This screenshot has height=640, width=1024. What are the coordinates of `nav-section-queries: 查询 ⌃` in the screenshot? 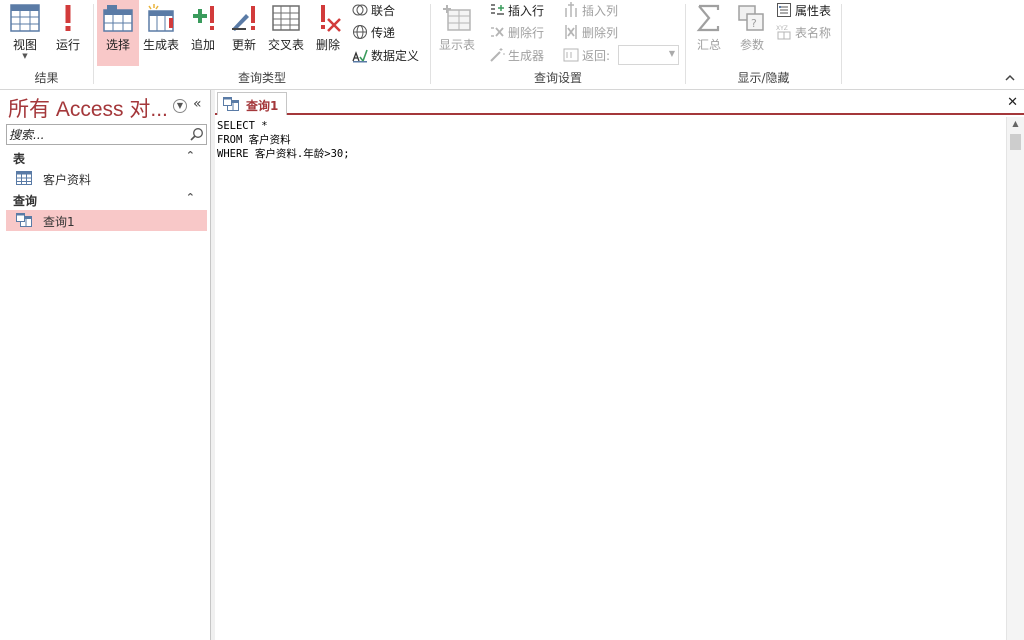 It's located at (106, 200).